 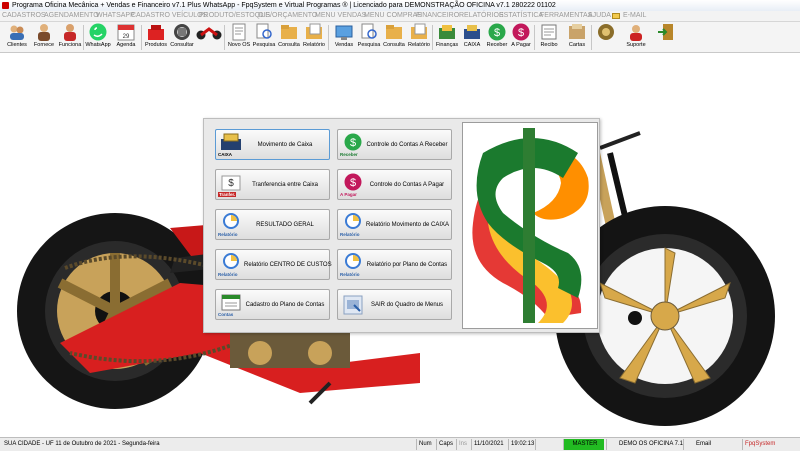 I want to click on supplier-icon, so click(x=44, y=32).